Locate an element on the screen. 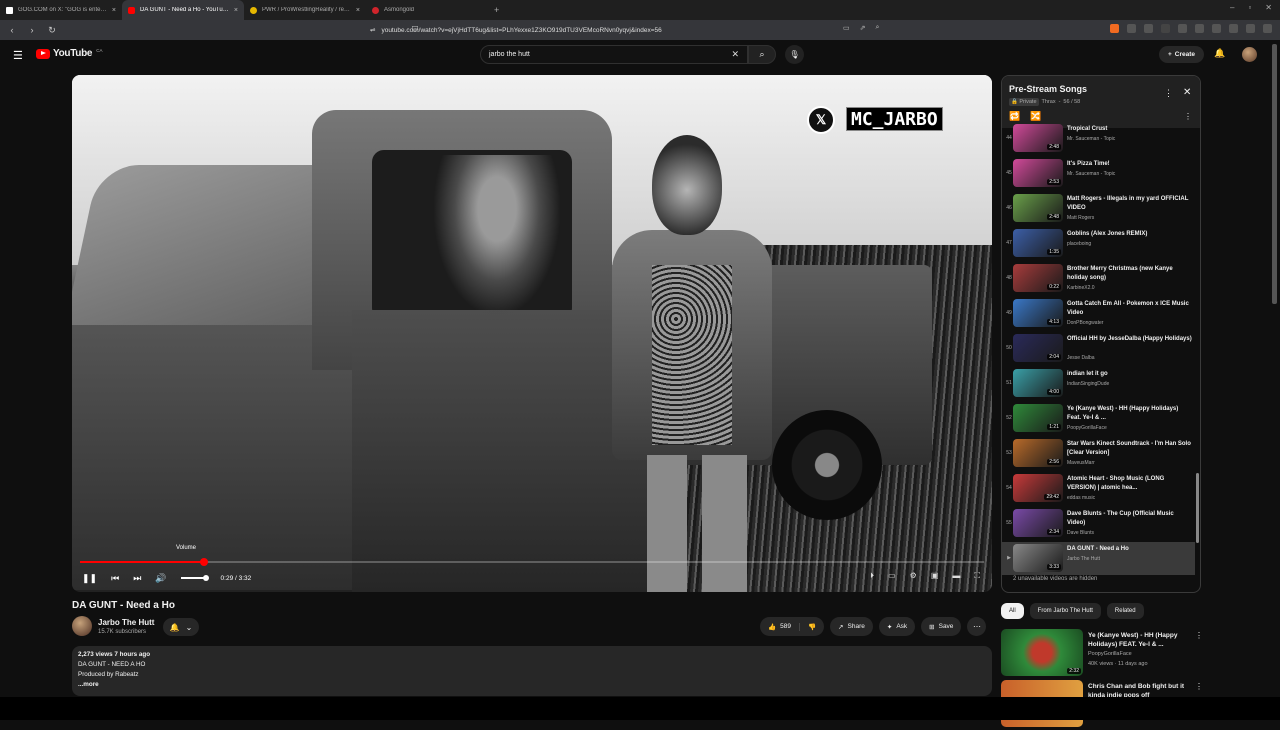 The width and height of the screenshot is (1280, 730). share-page-icon: ⇗ is located at coordinates (863, 28).